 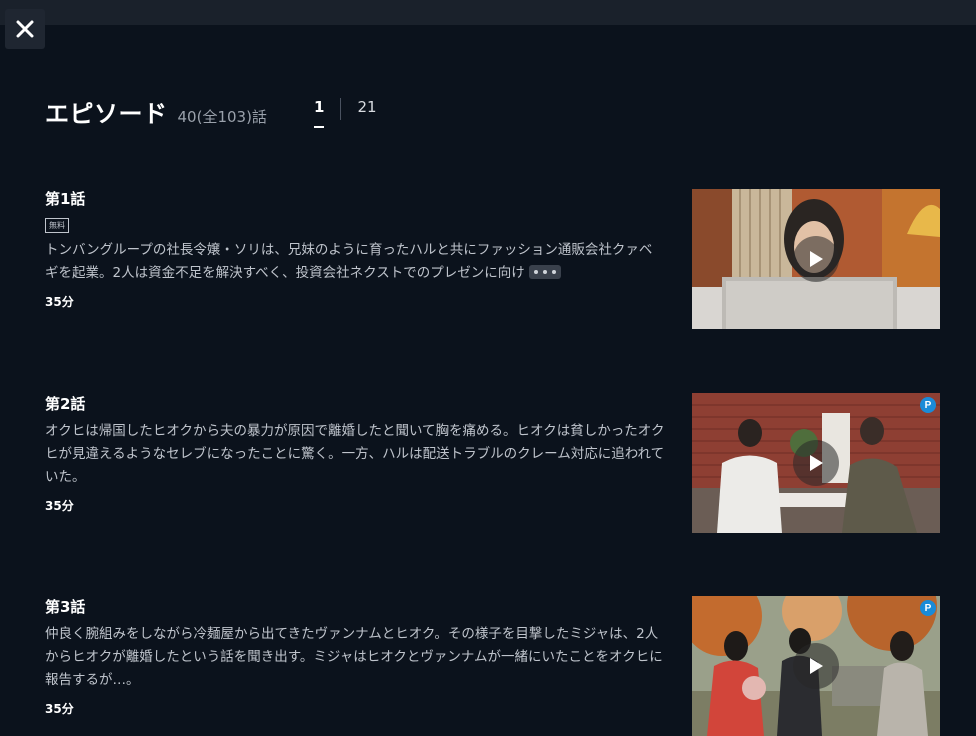 What do you see at coordinates (535, 272) in the screenshot?
I see `more-dots-icon` at bounding box center [535, 272].